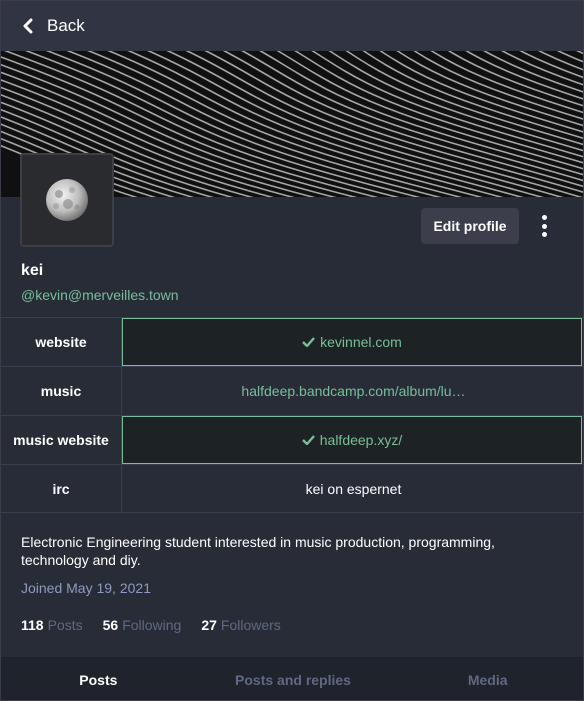 This screenshot has width=584, height=701. Describe the element at coordinates (544, 226) in the screenshot. I see `kebab-menu-icon` at that location.